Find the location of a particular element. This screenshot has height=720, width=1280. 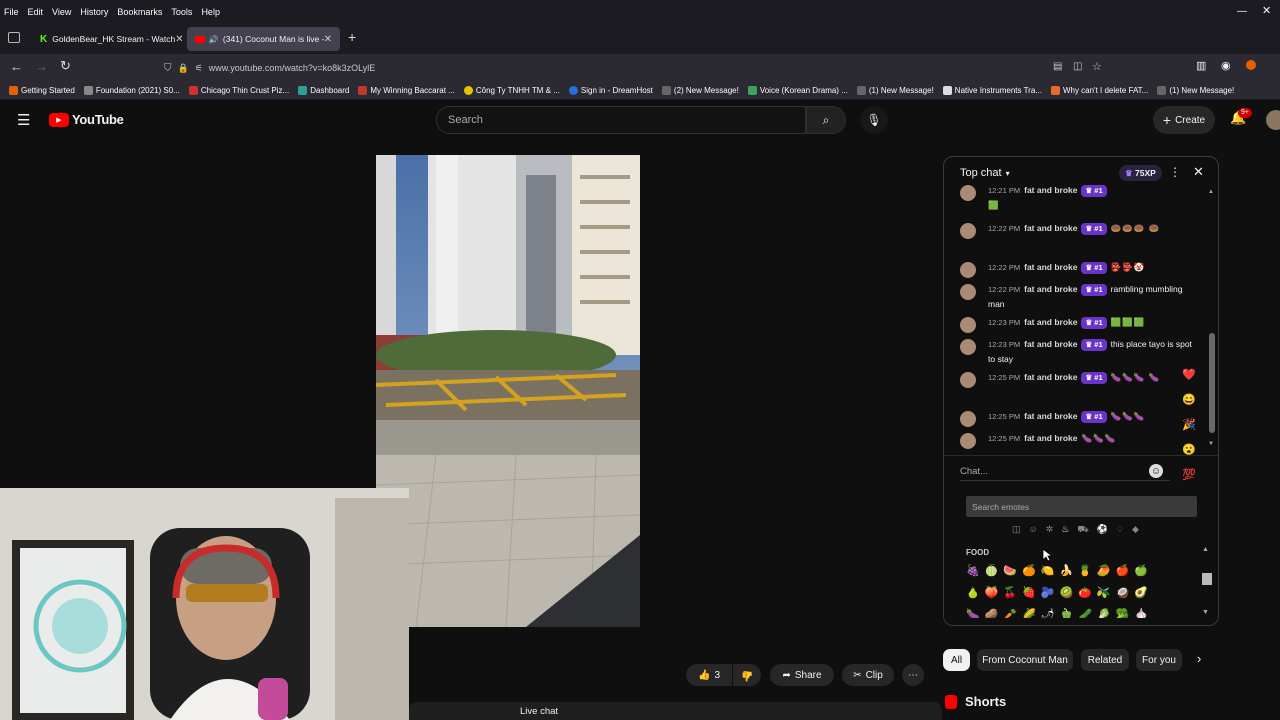

bookmark-item: Getting Started is located at coordinates (42, 90).